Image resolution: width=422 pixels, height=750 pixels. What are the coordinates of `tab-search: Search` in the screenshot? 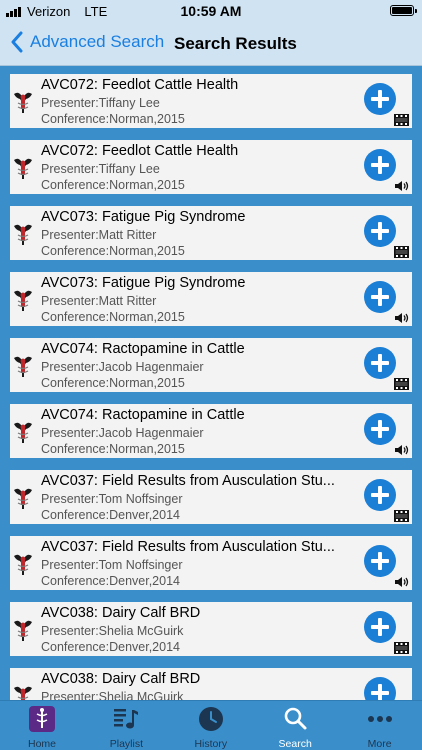 It's located at (295, 725).